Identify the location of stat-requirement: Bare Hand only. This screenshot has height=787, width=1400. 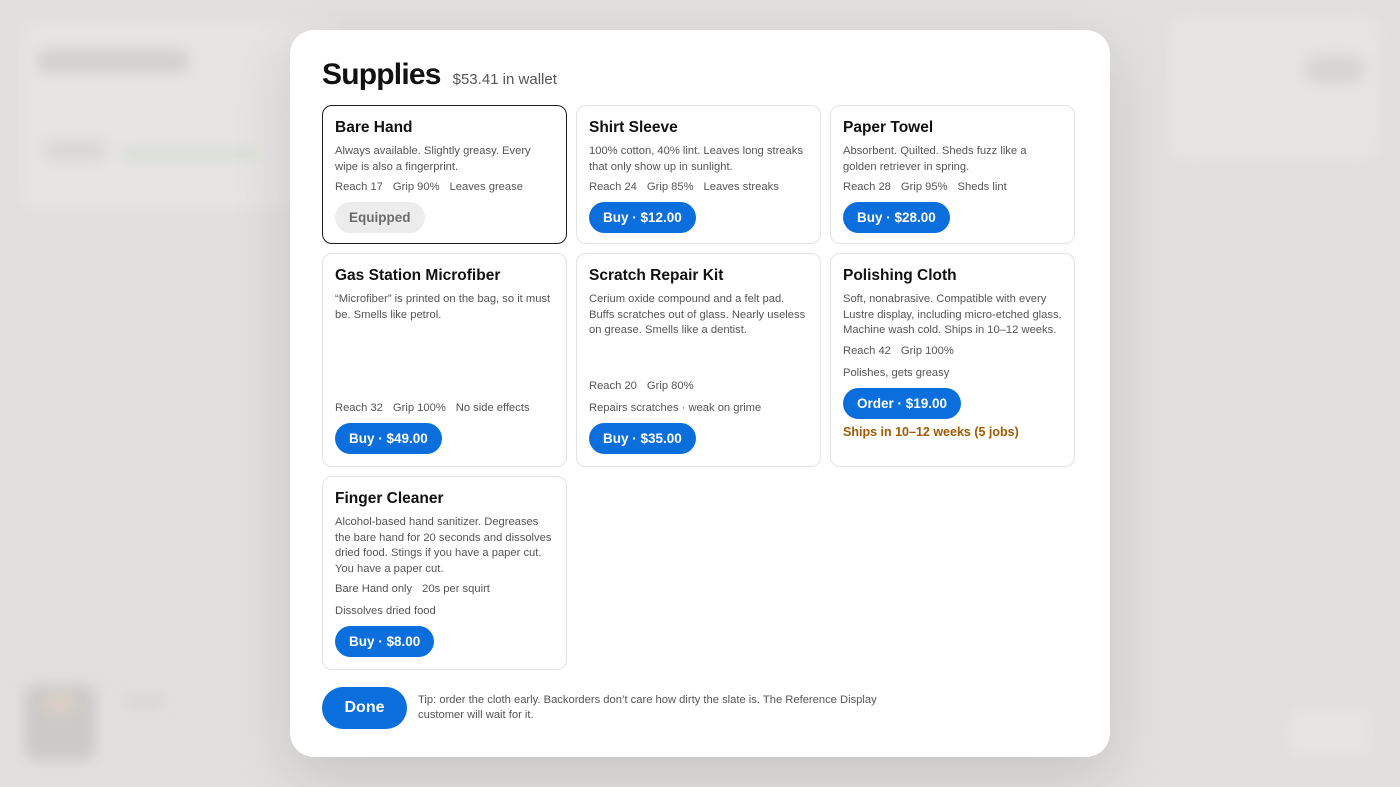
(374, 589).